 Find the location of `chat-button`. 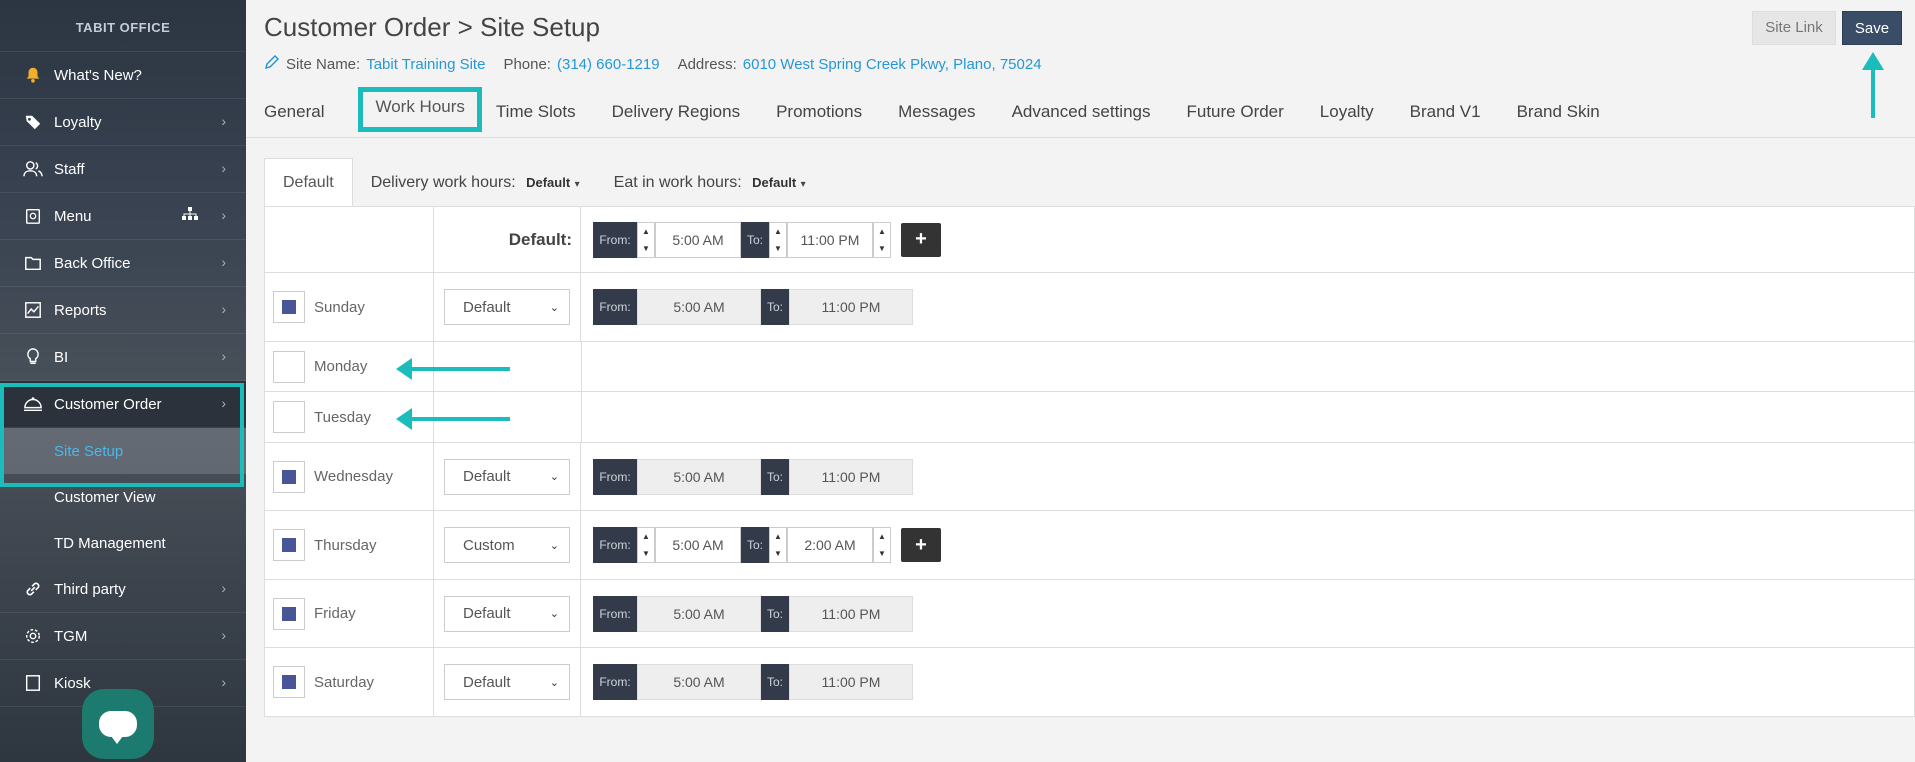

chat-button is located at coordinates (118, 724).